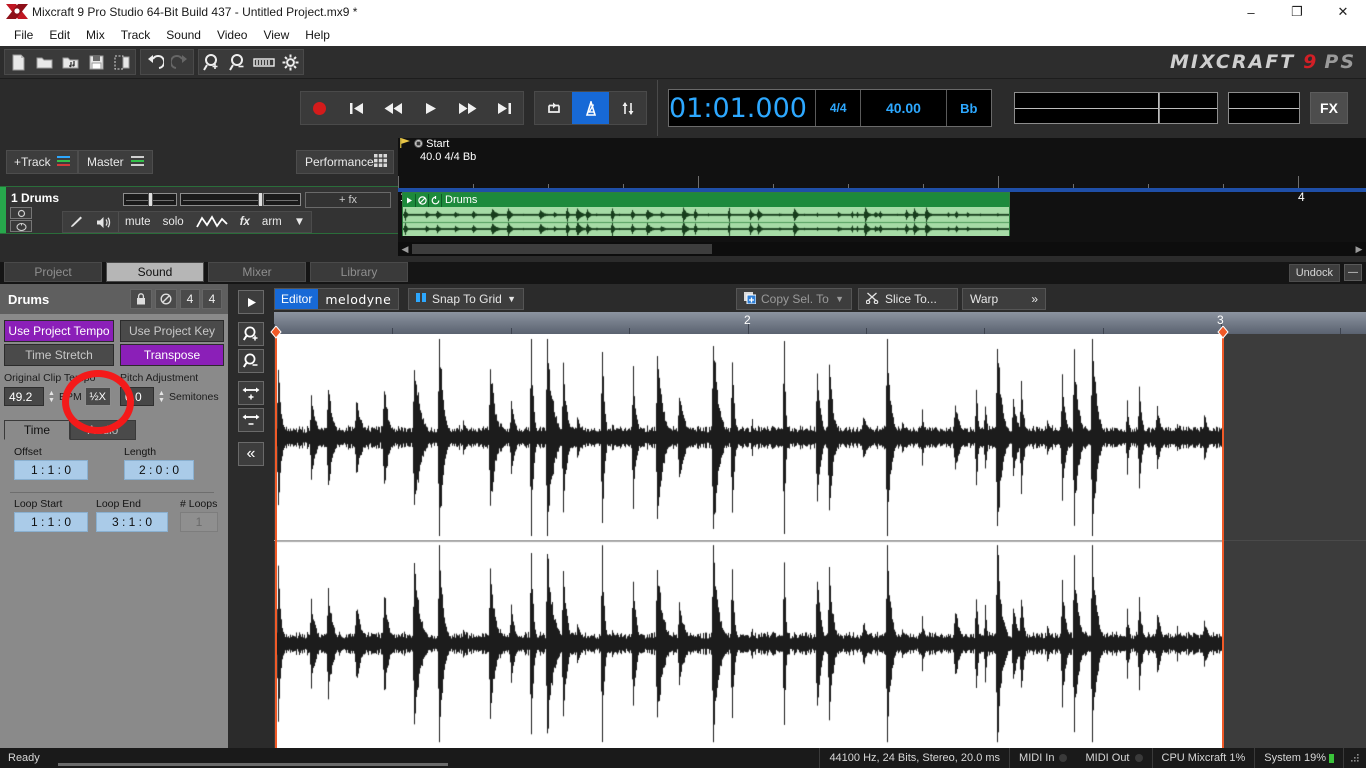  Describe the element at coordinates (251, 302) in the screenshot. I see `play-selection-button` at that location.